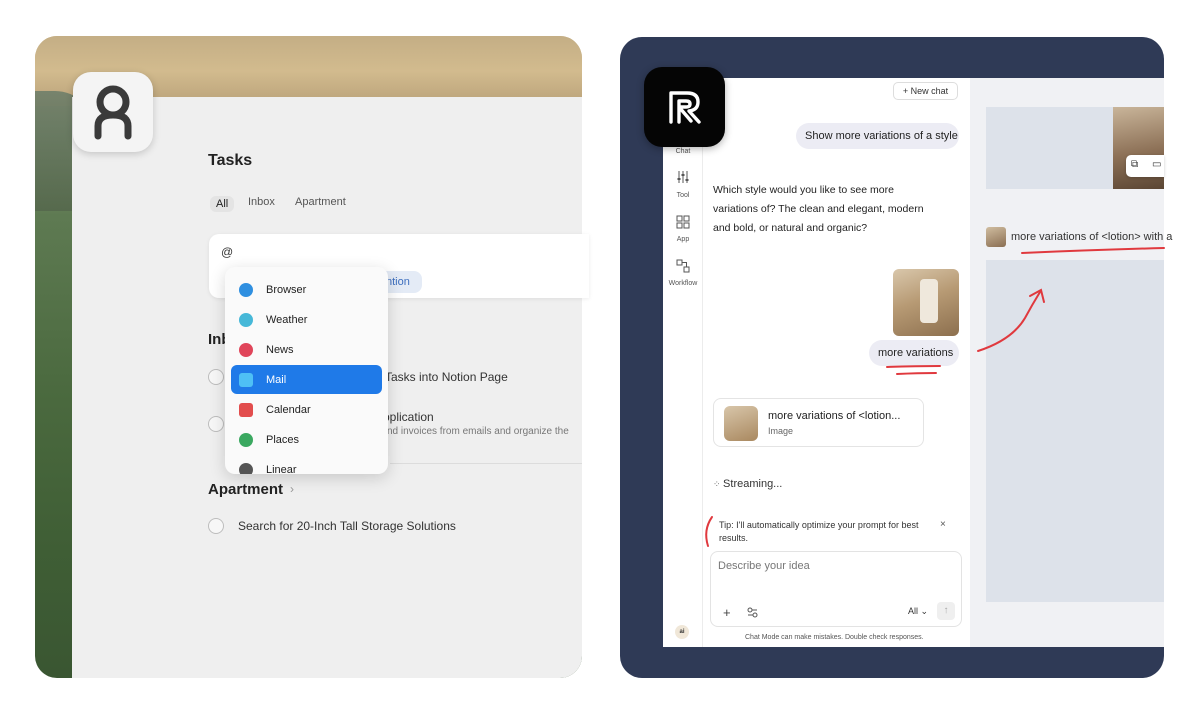  What do you see at coordinates (446, 377) in the screenshot?
I see `task-title: Tasks into Notion Page` at bounding box center [446, 377].